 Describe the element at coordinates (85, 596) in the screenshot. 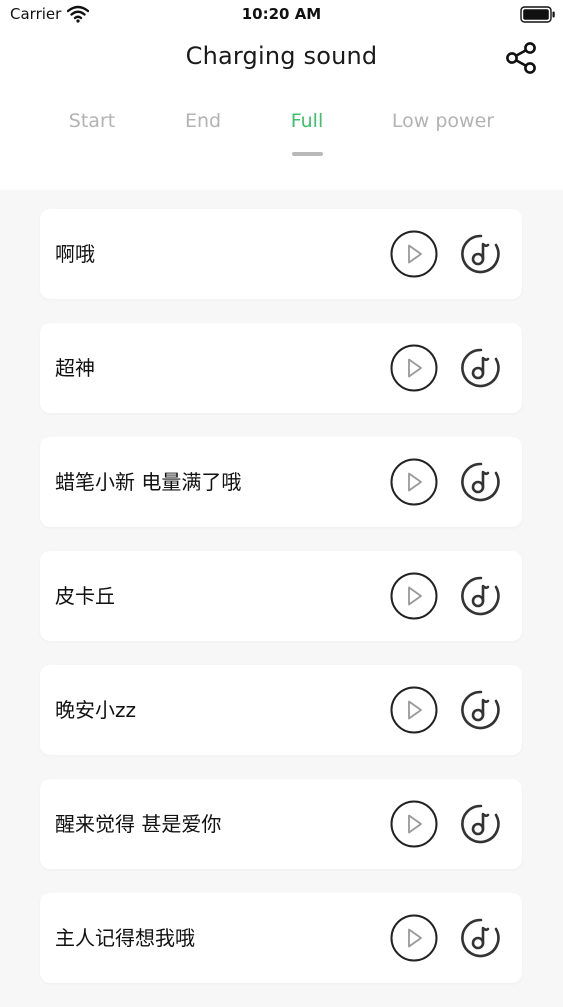

I see `sound-title: 皮卡丘` at that location.